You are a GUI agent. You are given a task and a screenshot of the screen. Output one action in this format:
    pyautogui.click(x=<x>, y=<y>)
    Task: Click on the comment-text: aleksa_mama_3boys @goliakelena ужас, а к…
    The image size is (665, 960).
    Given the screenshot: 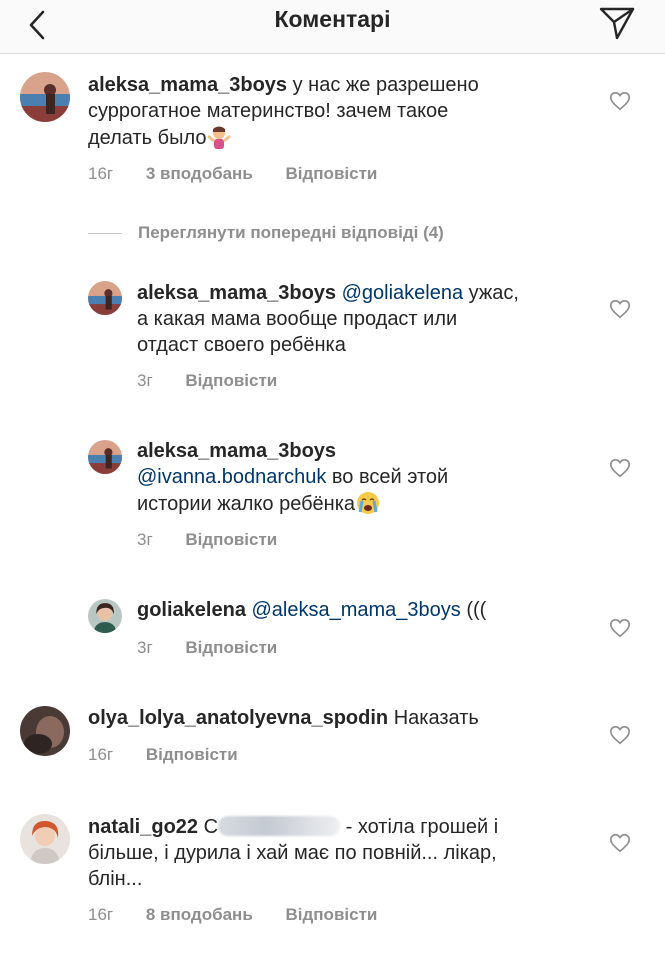 What is the action you would take?
    pyautogui.click(x=362, y=319)
    